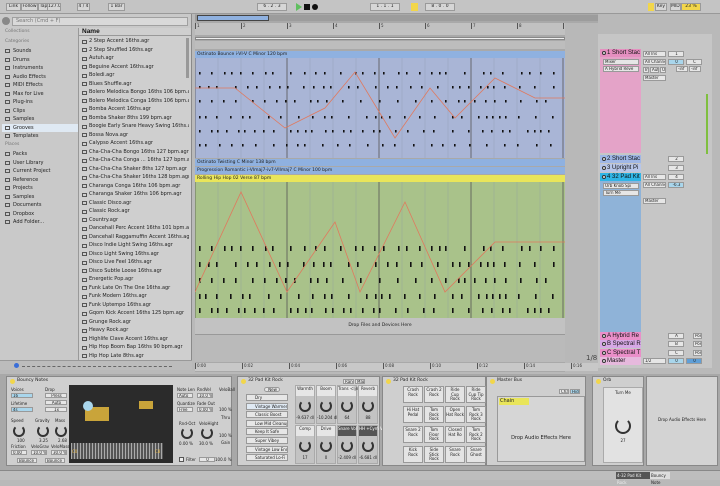 The image size is (720, 486). What do you see at coordinates (134, 109) in the screenshot?
I see `list-item: Bomba Accent 16ths.agr` at bounding box center [134, 109].